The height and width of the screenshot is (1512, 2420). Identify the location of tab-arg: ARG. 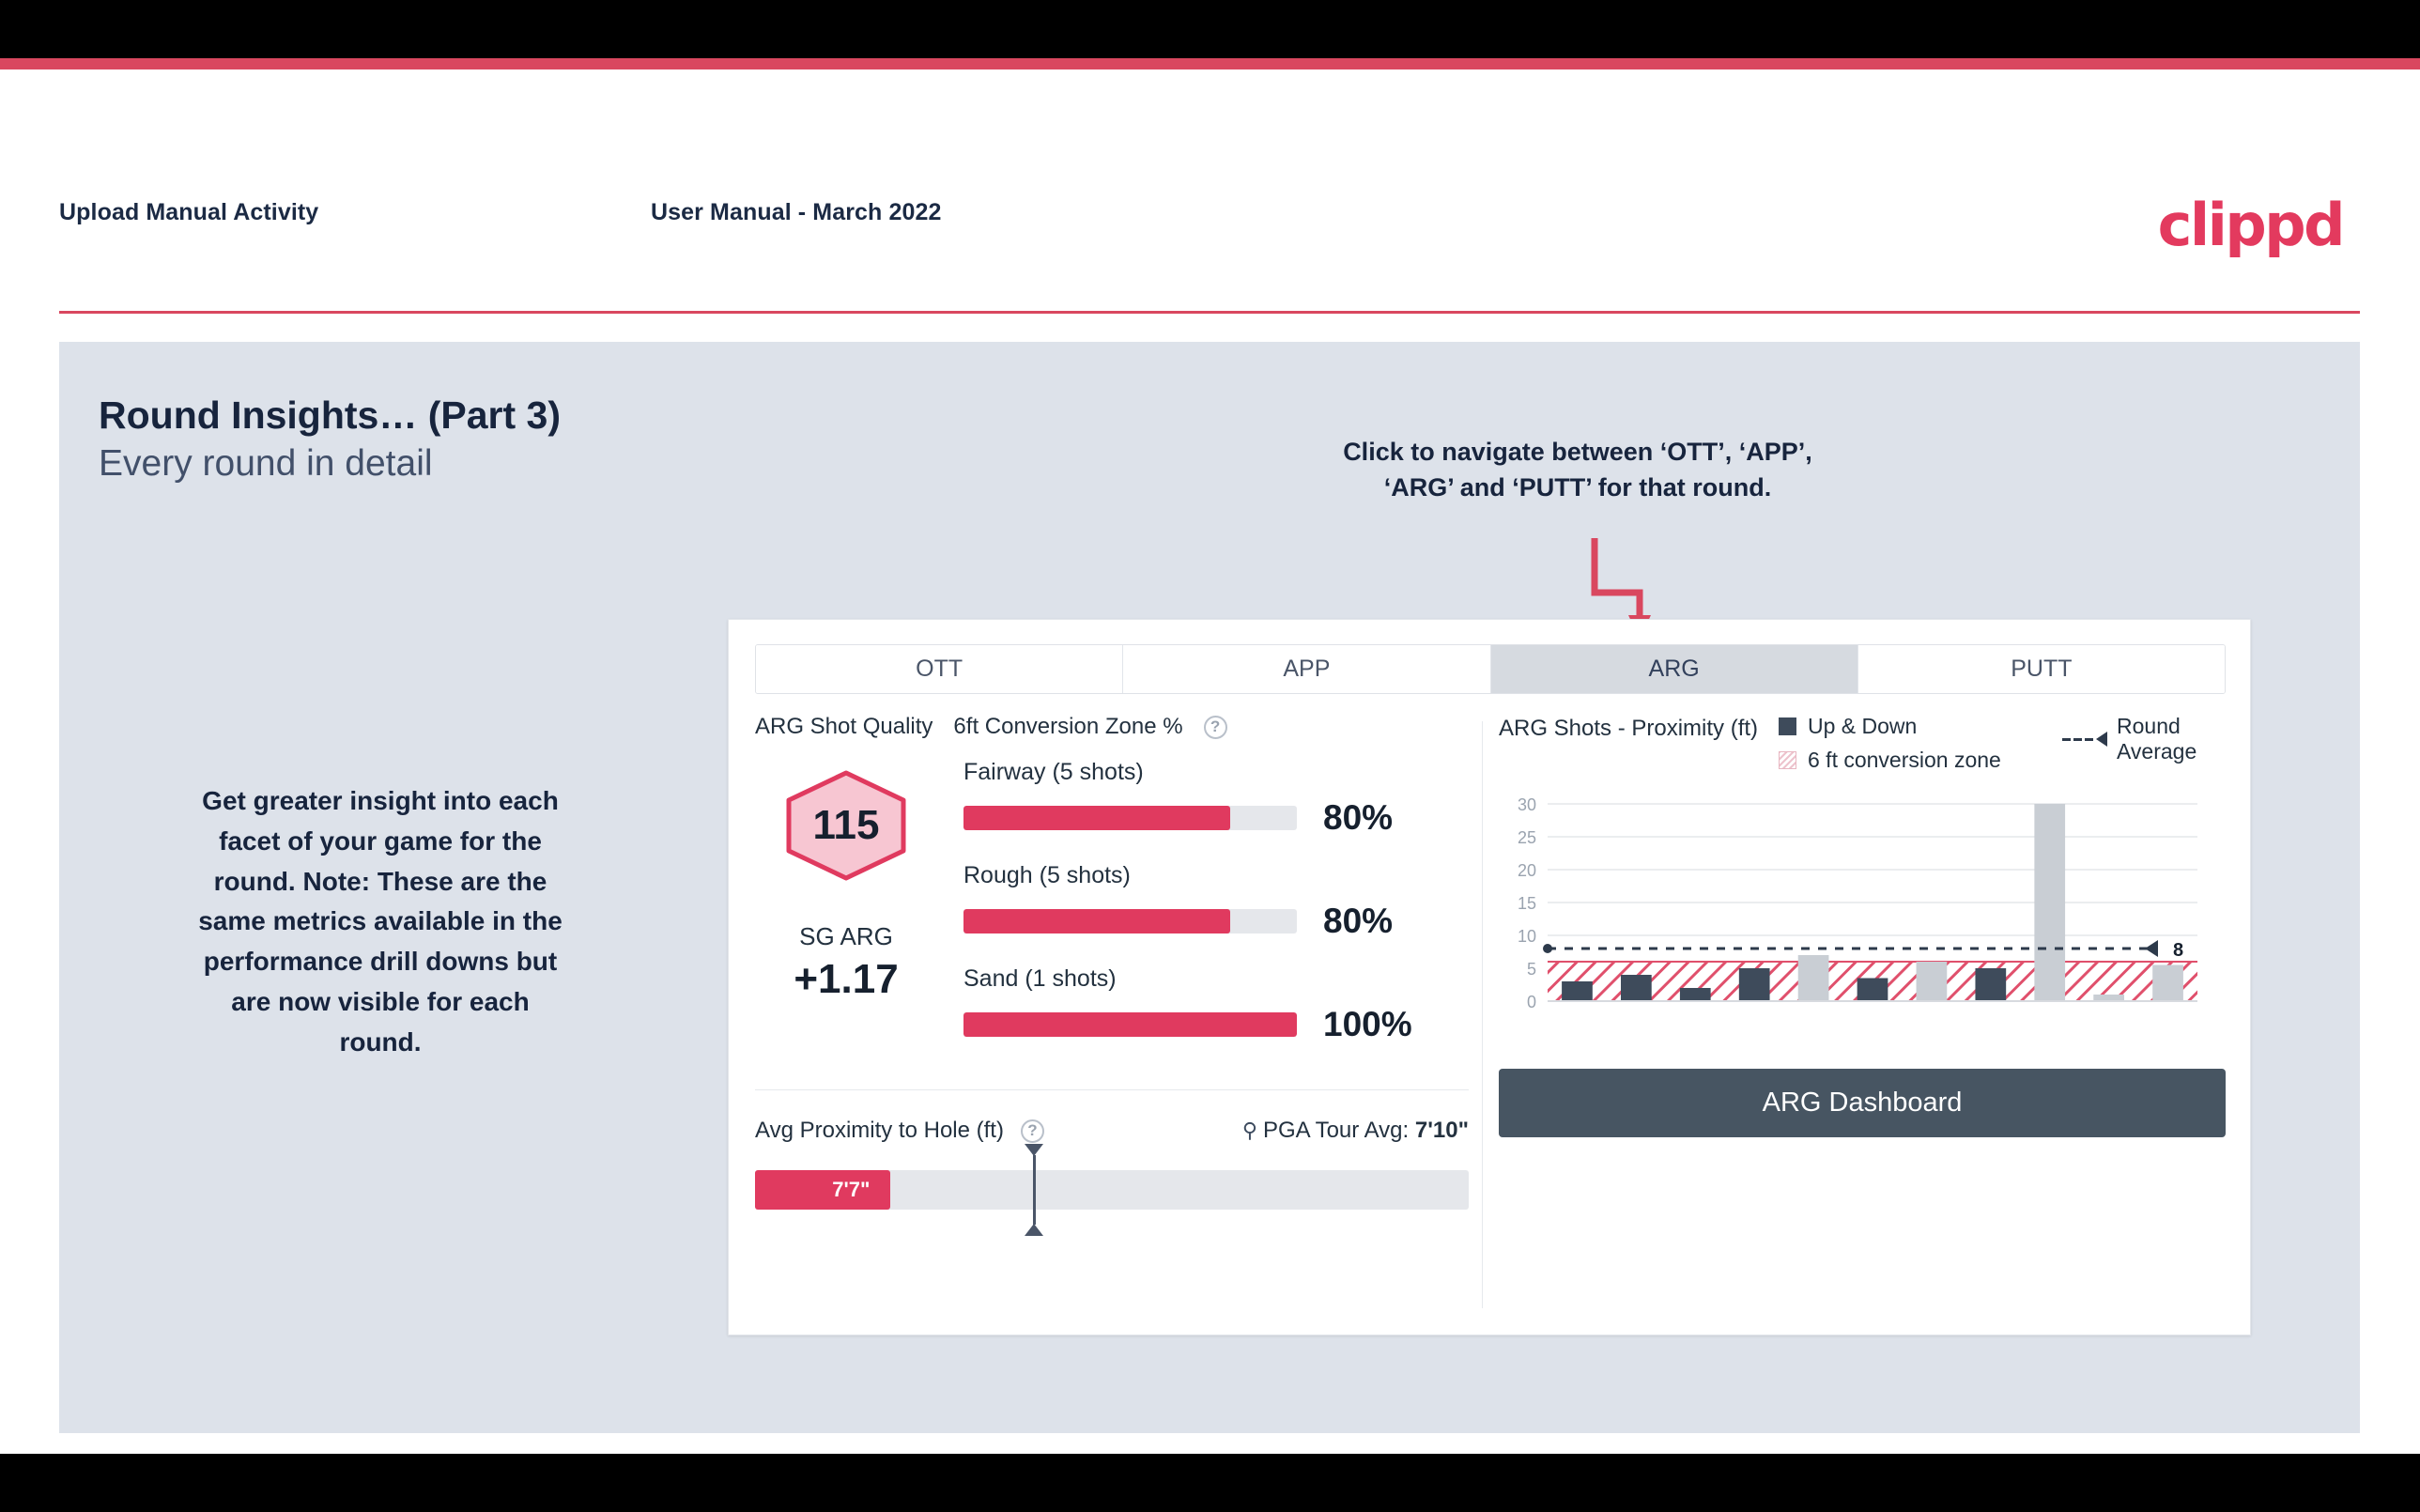
(1674, 669).